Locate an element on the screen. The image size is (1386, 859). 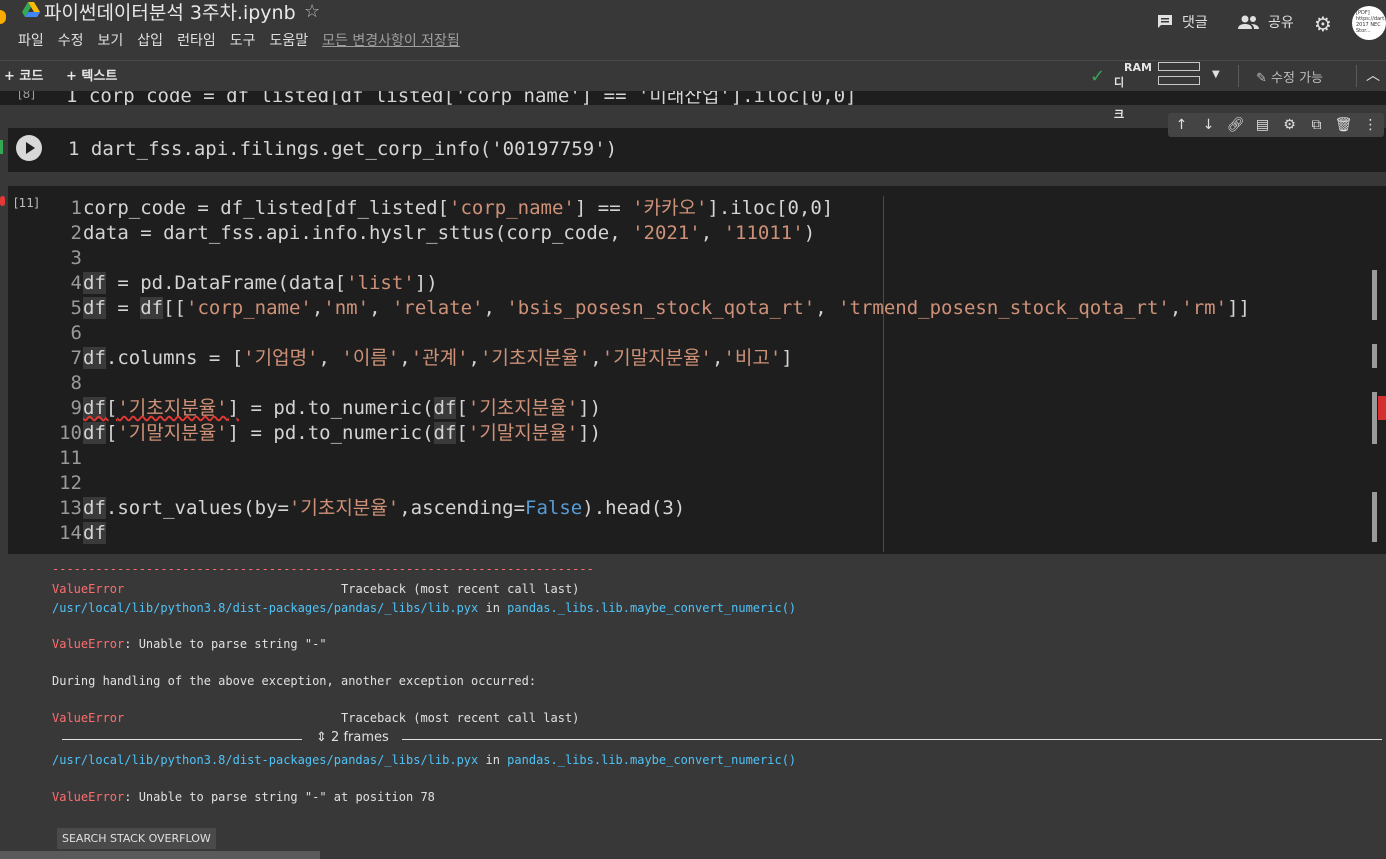
run-cell-button is located at coordinates (29, 148).